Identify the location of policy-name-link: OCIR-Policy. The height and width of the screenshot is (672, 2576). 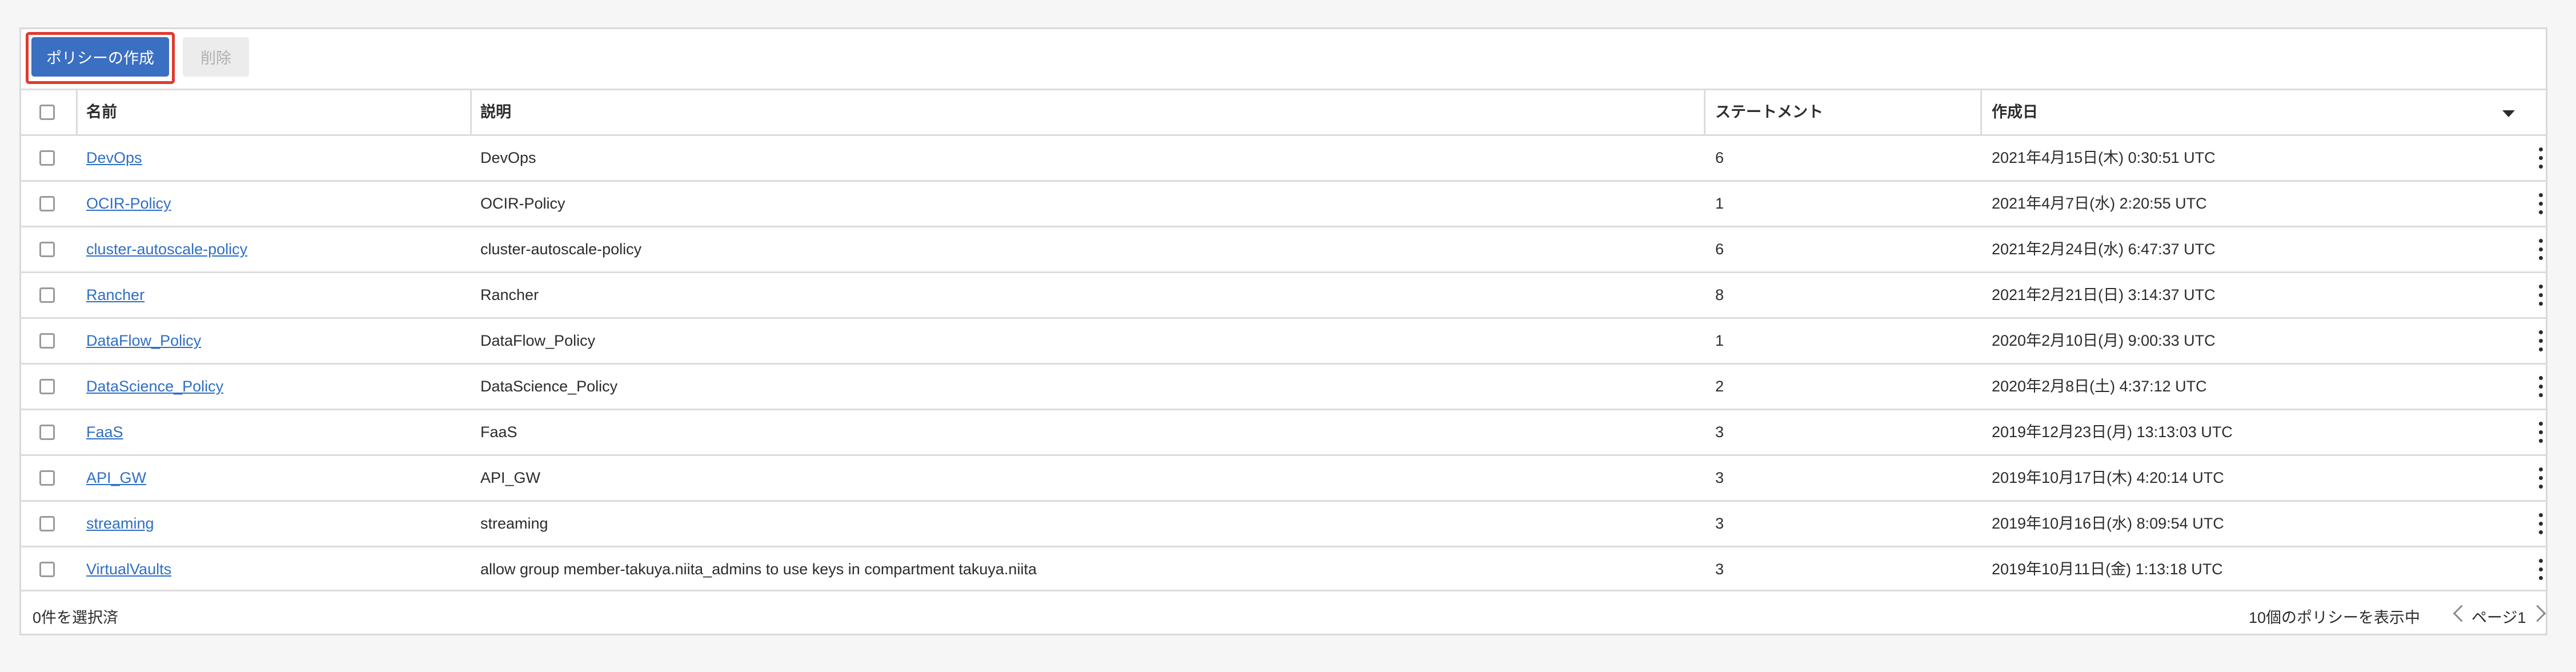
(128, 203).